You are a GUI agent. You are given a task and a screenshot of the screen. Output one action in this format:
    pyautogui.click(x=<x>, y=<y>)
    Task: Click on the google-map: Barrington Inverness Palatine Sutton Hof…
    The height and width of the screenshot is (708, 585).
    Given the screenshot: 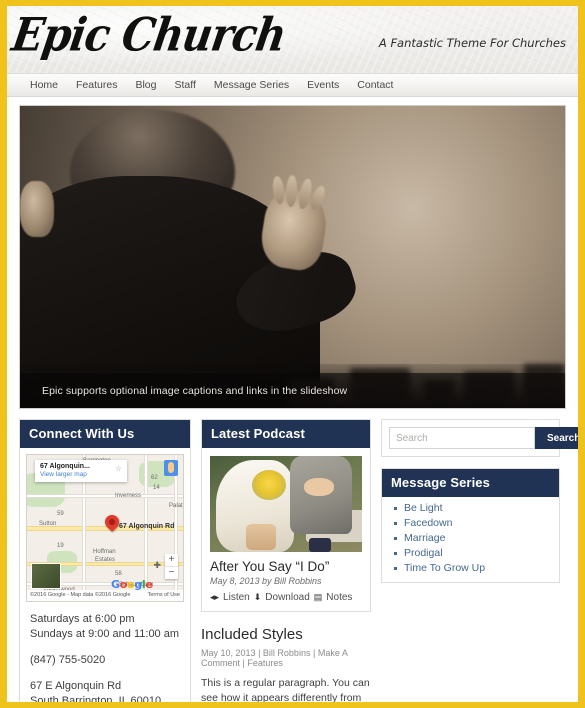 What is the action you would take?
    pyautogui.click(x=105, y=528)
    